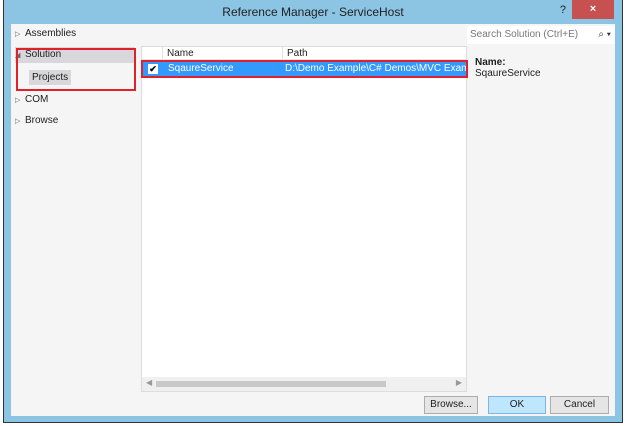 The width and height of the screenshot is (626, 426). I want to click on column-header-name: Name, so click(178, 53).